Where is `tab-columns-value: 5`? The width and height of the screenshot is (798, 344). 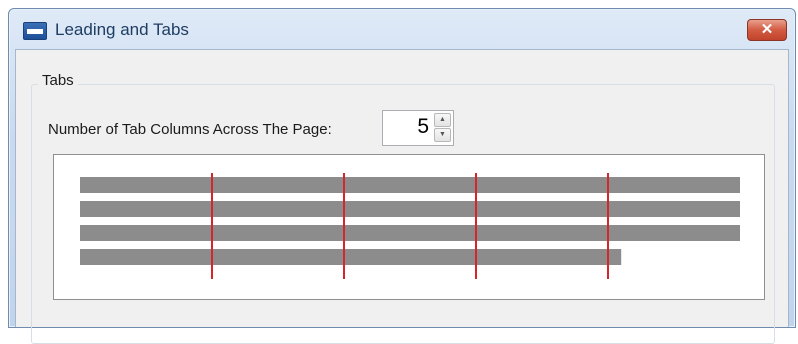 tab-columns-value: 5 is located at coordinates (406, 127).